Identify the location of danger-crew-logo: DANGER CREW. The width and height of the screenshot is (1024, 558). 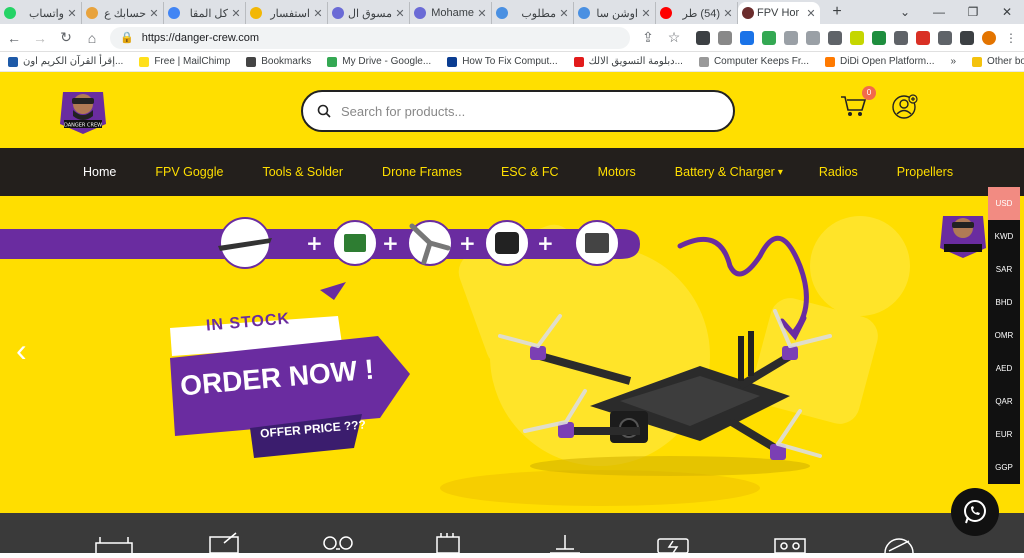
(83, 110).